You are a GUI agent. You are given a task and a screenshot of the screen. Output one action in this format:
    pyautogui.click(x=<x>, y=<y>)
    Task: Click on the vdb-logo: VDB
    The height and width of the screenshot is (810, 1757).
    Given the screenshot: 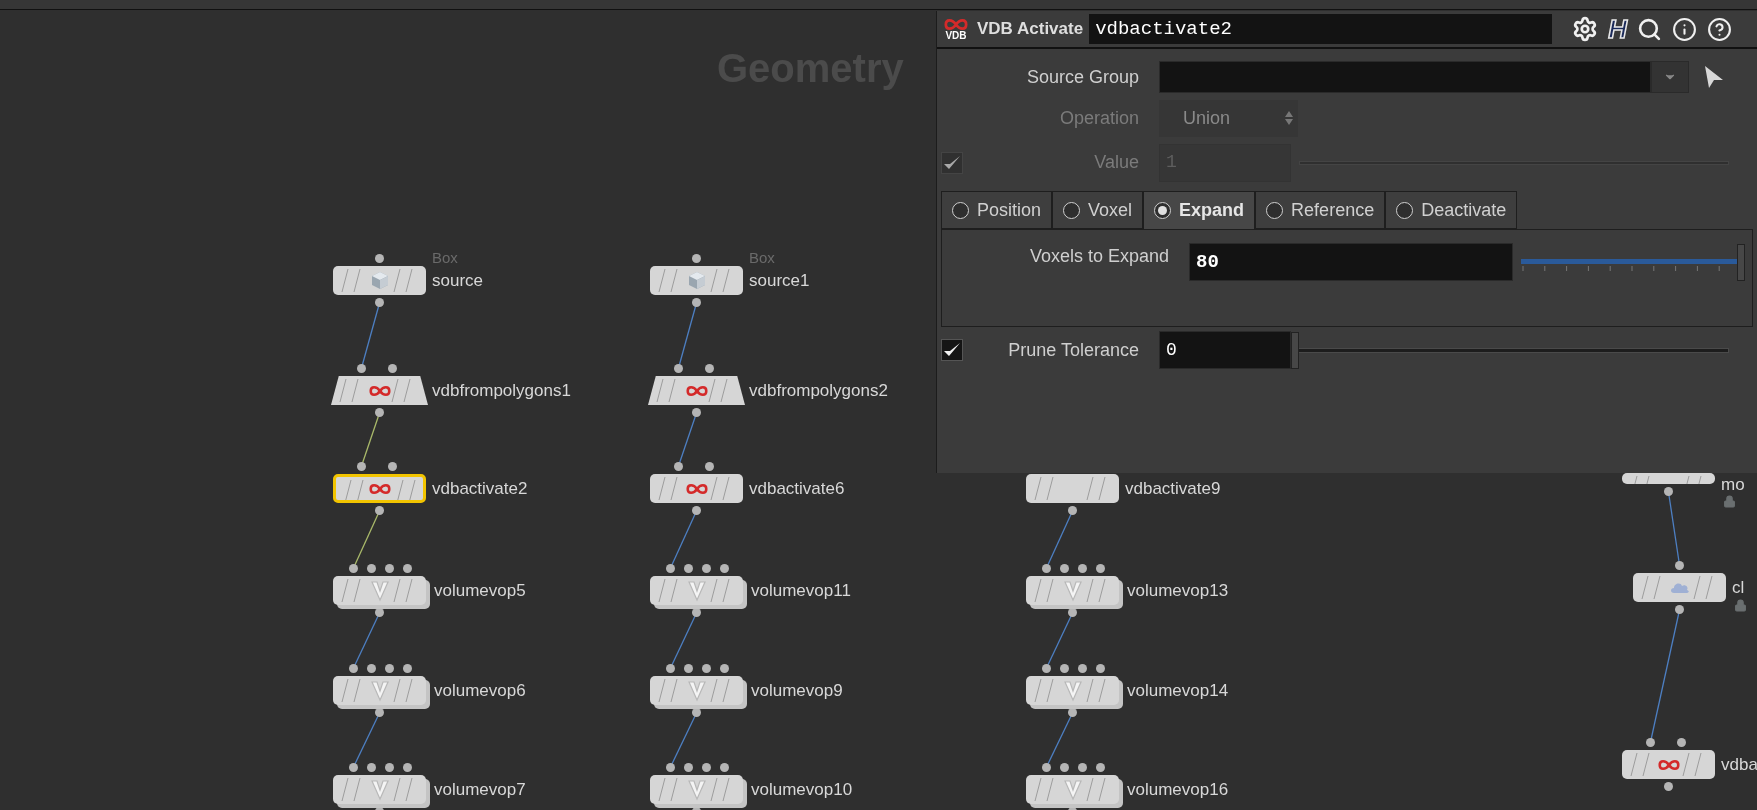 What is the action you would take?
    pyautogui.click(x=956, y=29)
    